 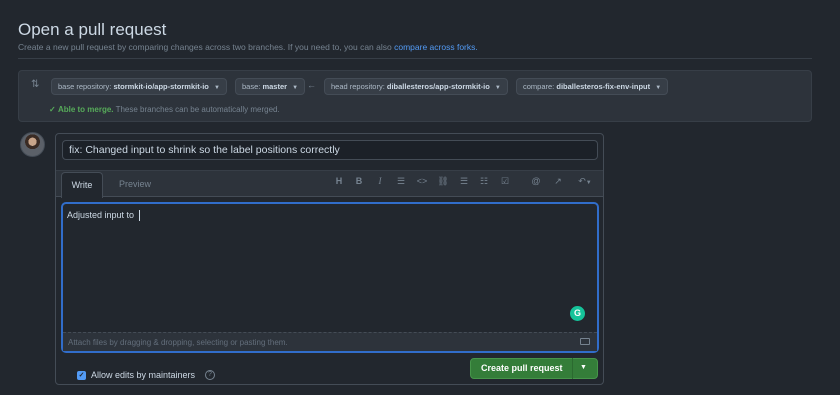 What do you see at coordinates (92, 29) in the screenshot?
I see `page-title: Open a pull request` at bounding box center [92, 29].